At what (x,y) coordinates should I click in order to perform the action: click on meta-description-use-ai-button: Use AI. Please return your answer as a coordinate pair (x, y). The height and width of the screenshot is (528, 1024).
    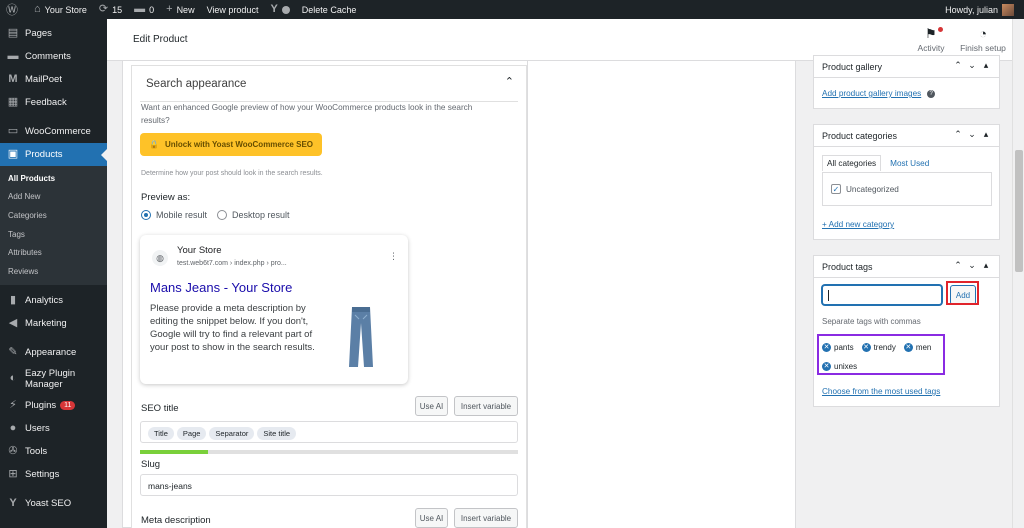
    Looking at the image, I should click on (431, 518).